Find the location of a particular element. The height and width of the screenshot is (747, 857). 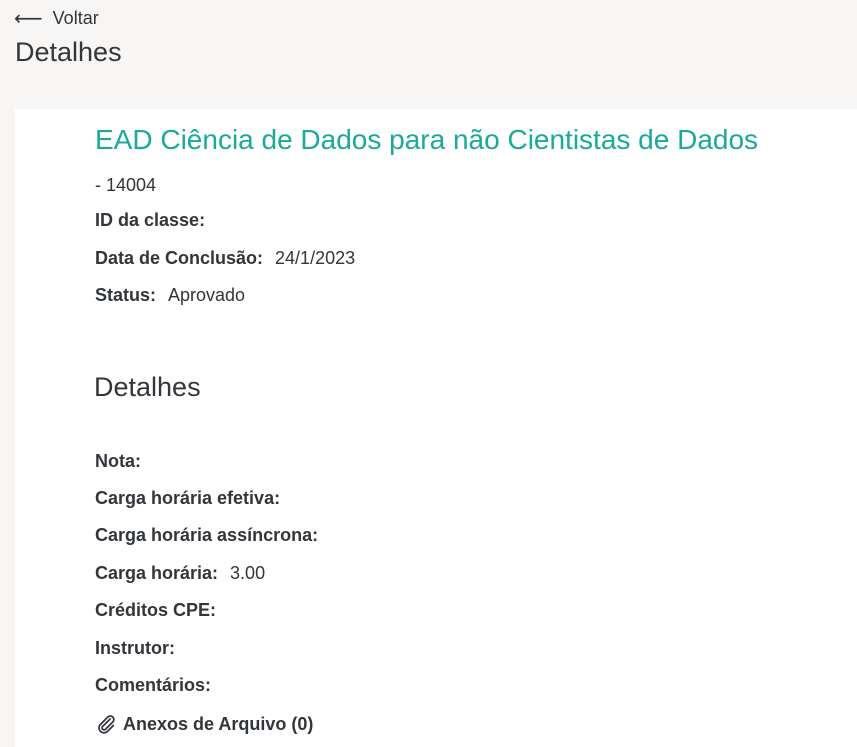

completion-date-label: Data de Conclusão: is located at coordinates (179, 258).